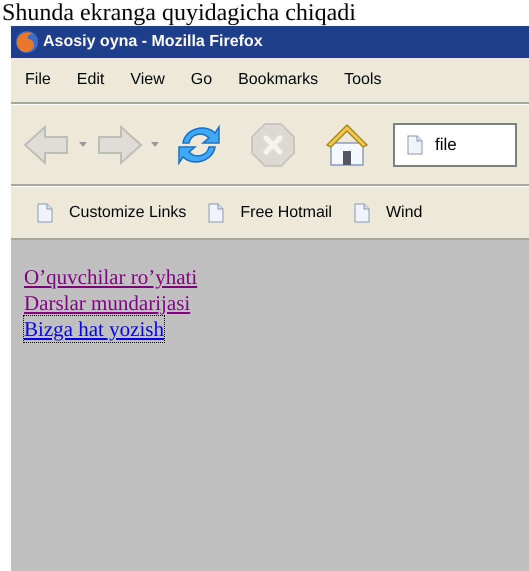 This screenshot has width=529, height=571. What do you see at coordinates (153, 42) in the screenshot?
I see `window-title: Asosiy oyna - Mozilla Firefox` at bounding box center [153, 42].